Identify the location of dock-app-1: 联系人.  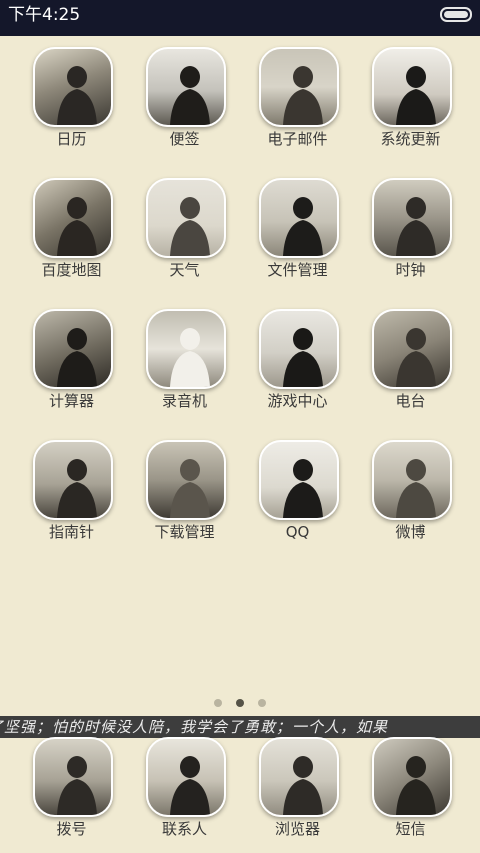
(184, 782).